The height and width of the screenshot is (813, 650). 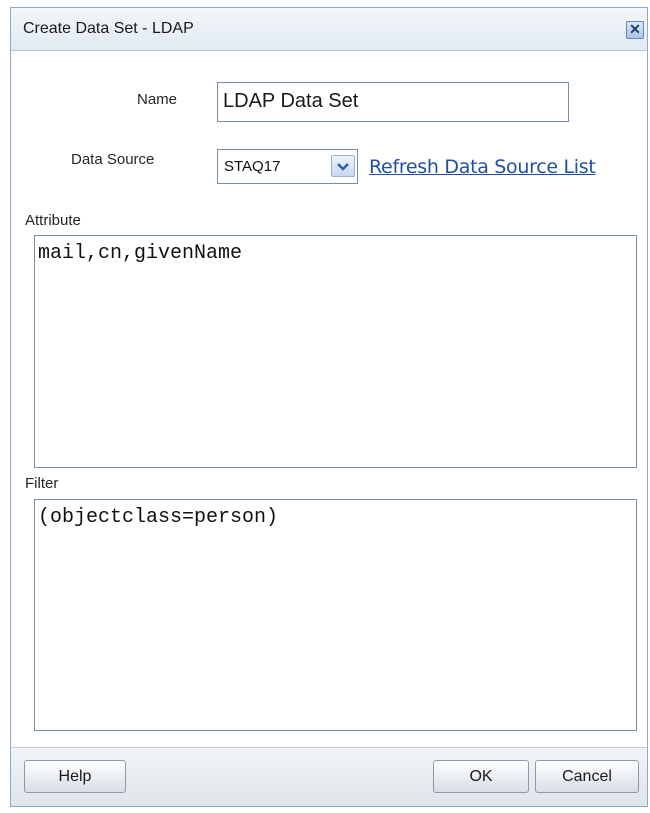 I want to click on attribute-label: Attribute, so click(x=53, y=220).